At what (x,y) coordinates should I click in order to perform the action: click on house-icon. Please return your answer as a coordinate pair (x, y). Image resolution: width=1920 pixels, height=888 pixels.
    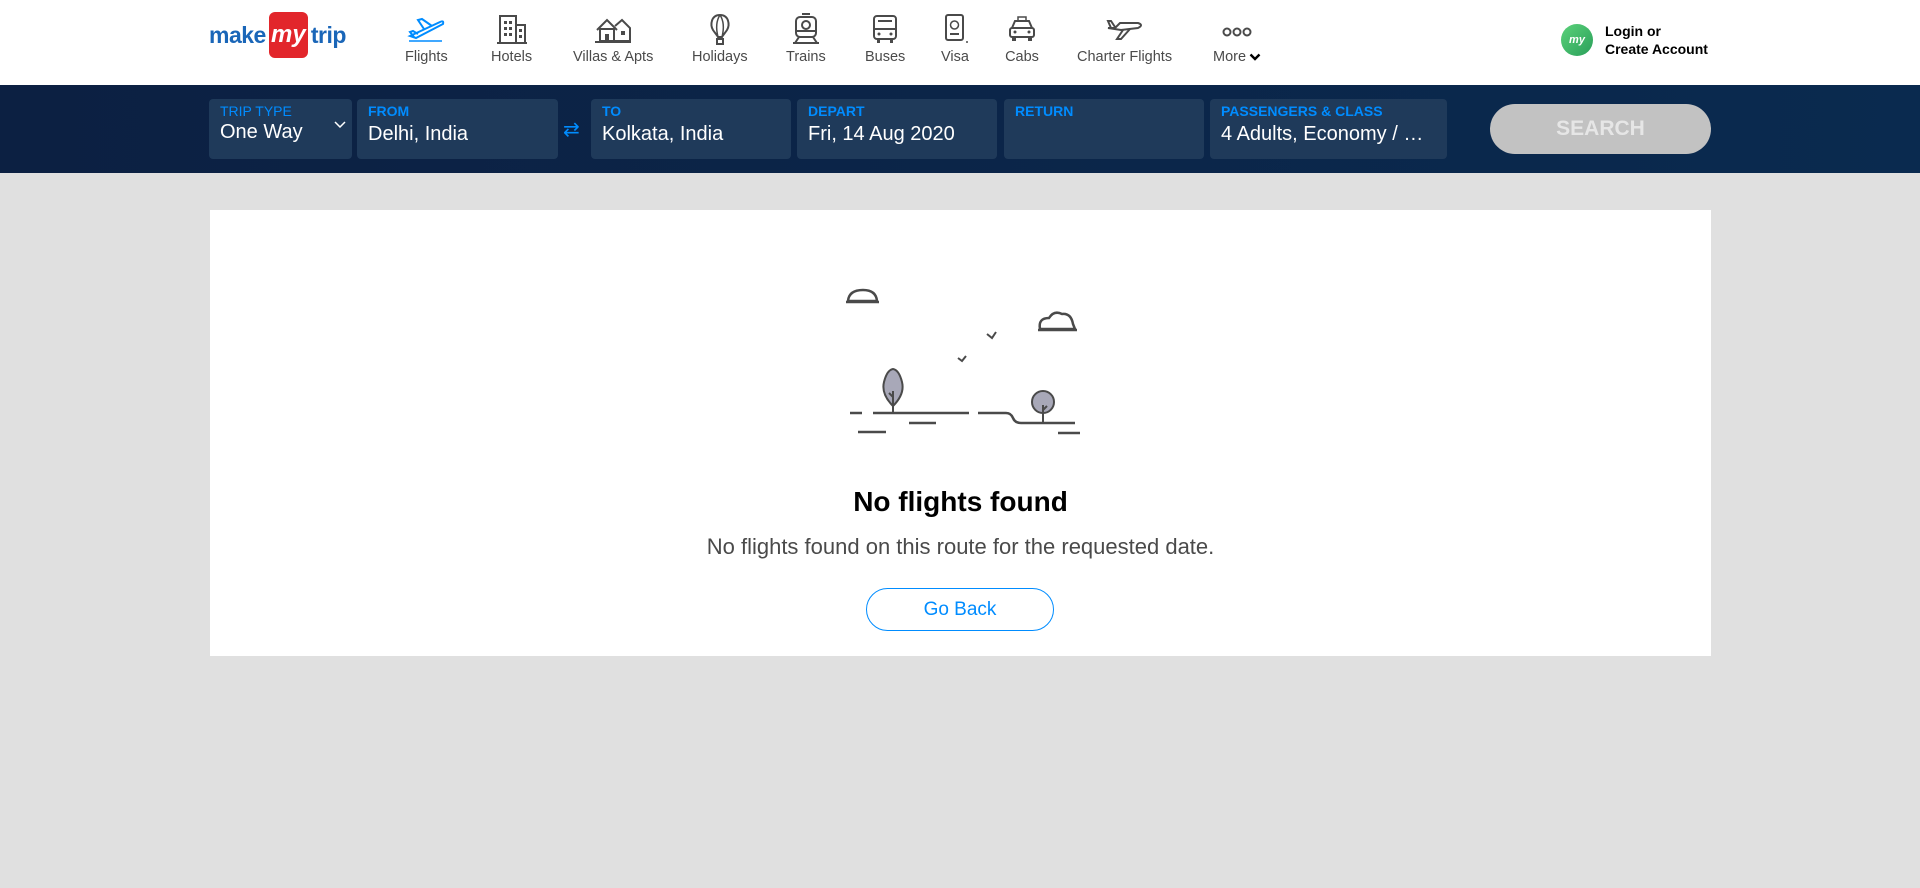
    Looking at the image, I should click on (613, 29).